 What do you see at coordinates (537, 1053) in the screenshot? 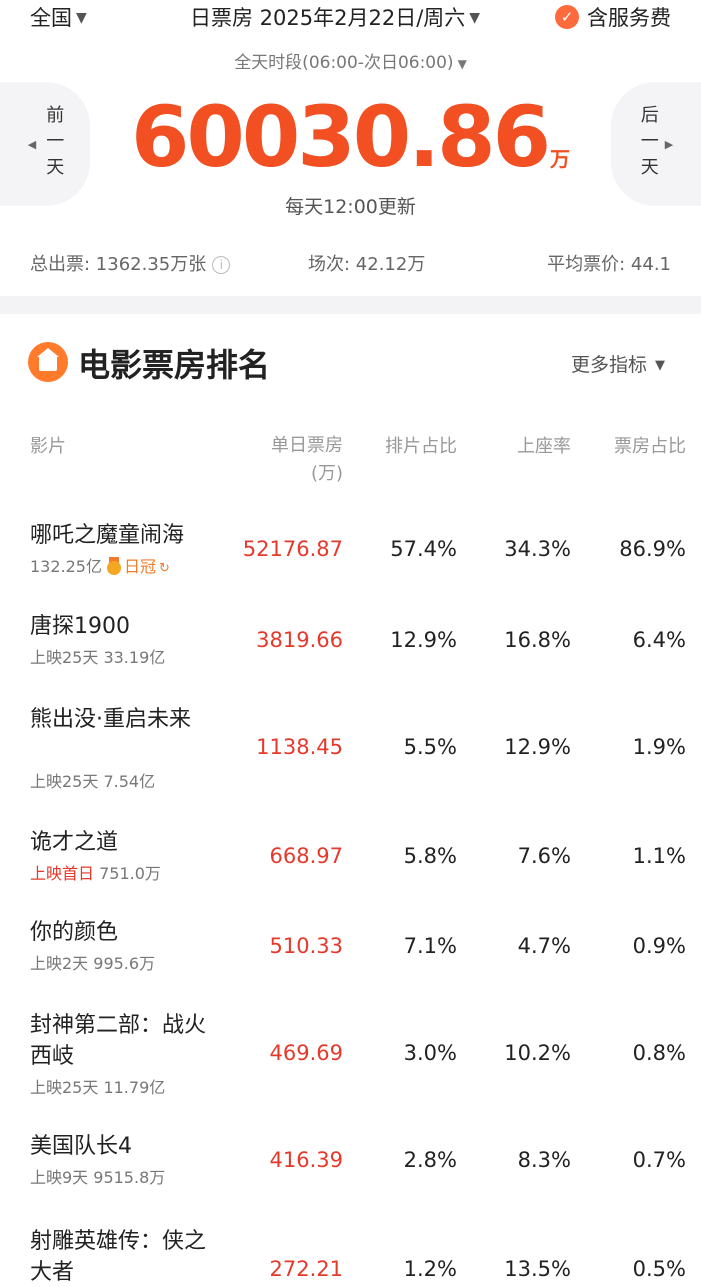
I see `seat-rate: 10.2%` at bounding box center [537, 1053].